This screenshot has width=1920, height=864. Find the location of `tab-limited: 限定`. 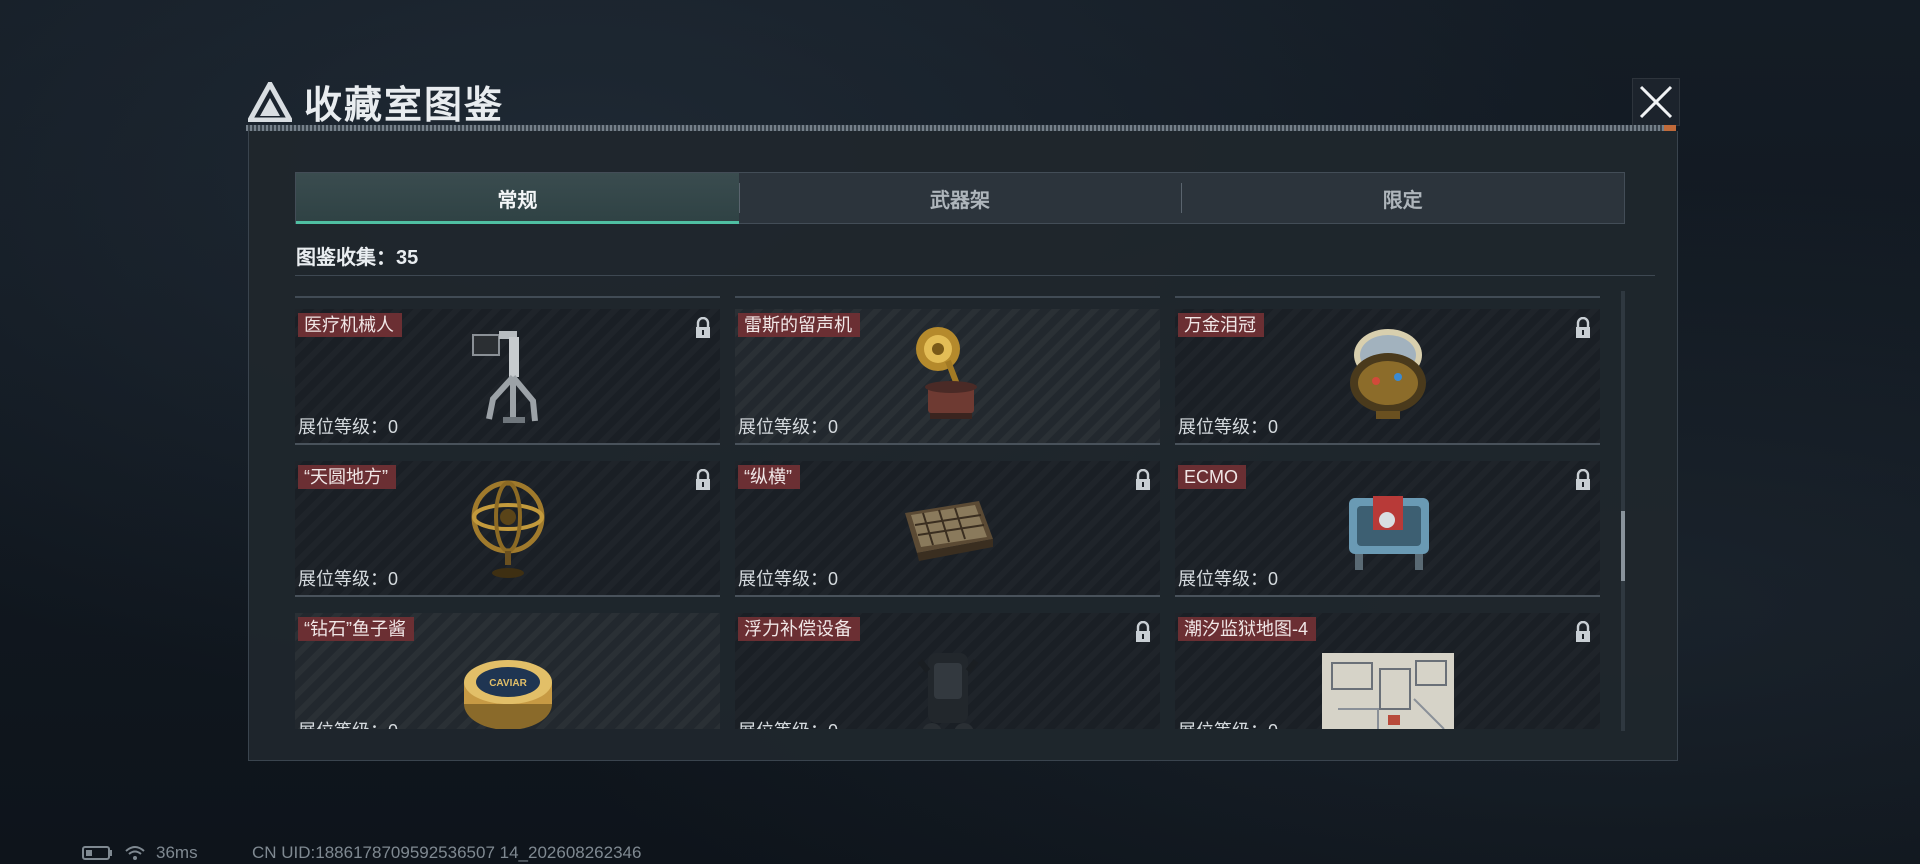

tab-limited: 限定 is located at coordinates (1402, 198).